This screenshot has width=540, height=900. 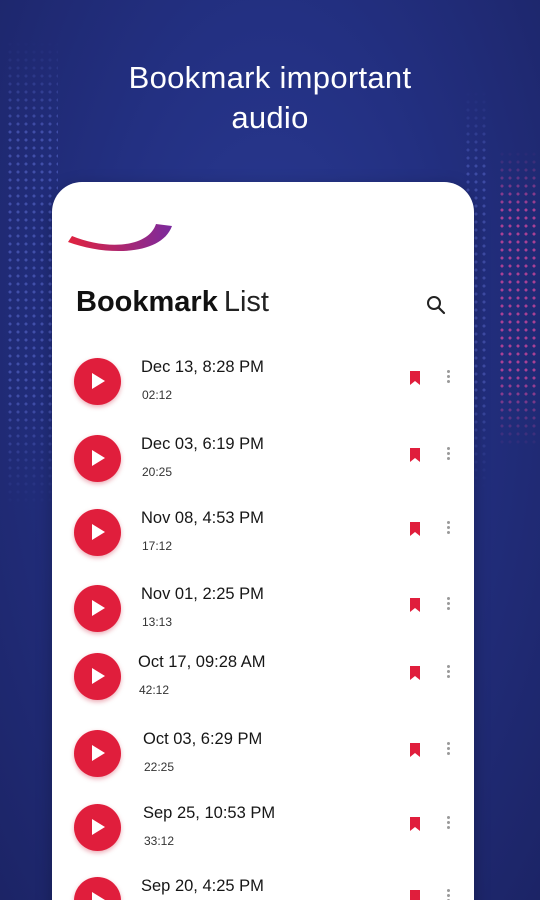 I want to click on recording-duration: 02:12, so click(x=157, y=395).